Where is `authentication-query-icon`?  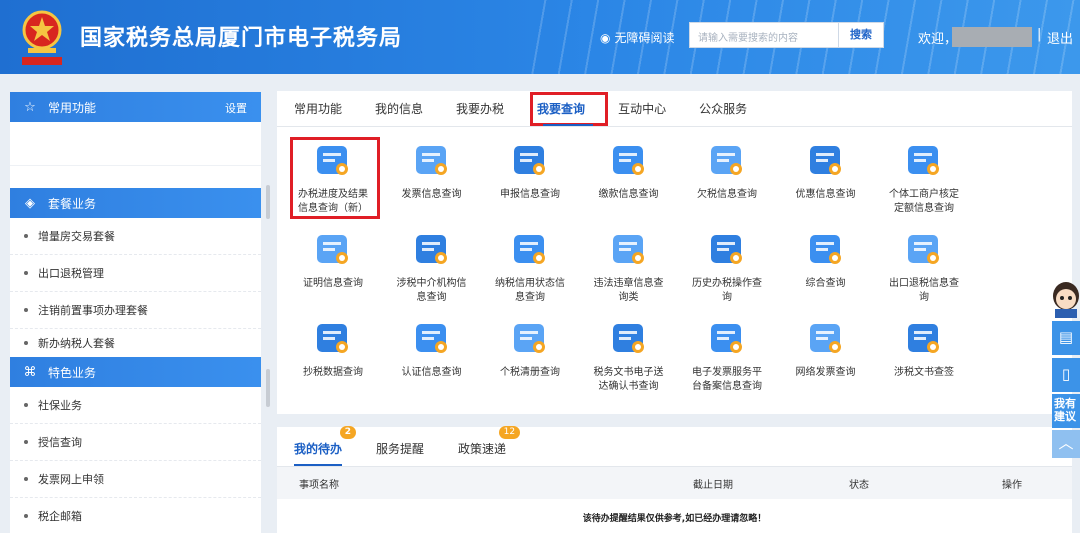 authentication-query-icon is located at coordinates (431, 338).